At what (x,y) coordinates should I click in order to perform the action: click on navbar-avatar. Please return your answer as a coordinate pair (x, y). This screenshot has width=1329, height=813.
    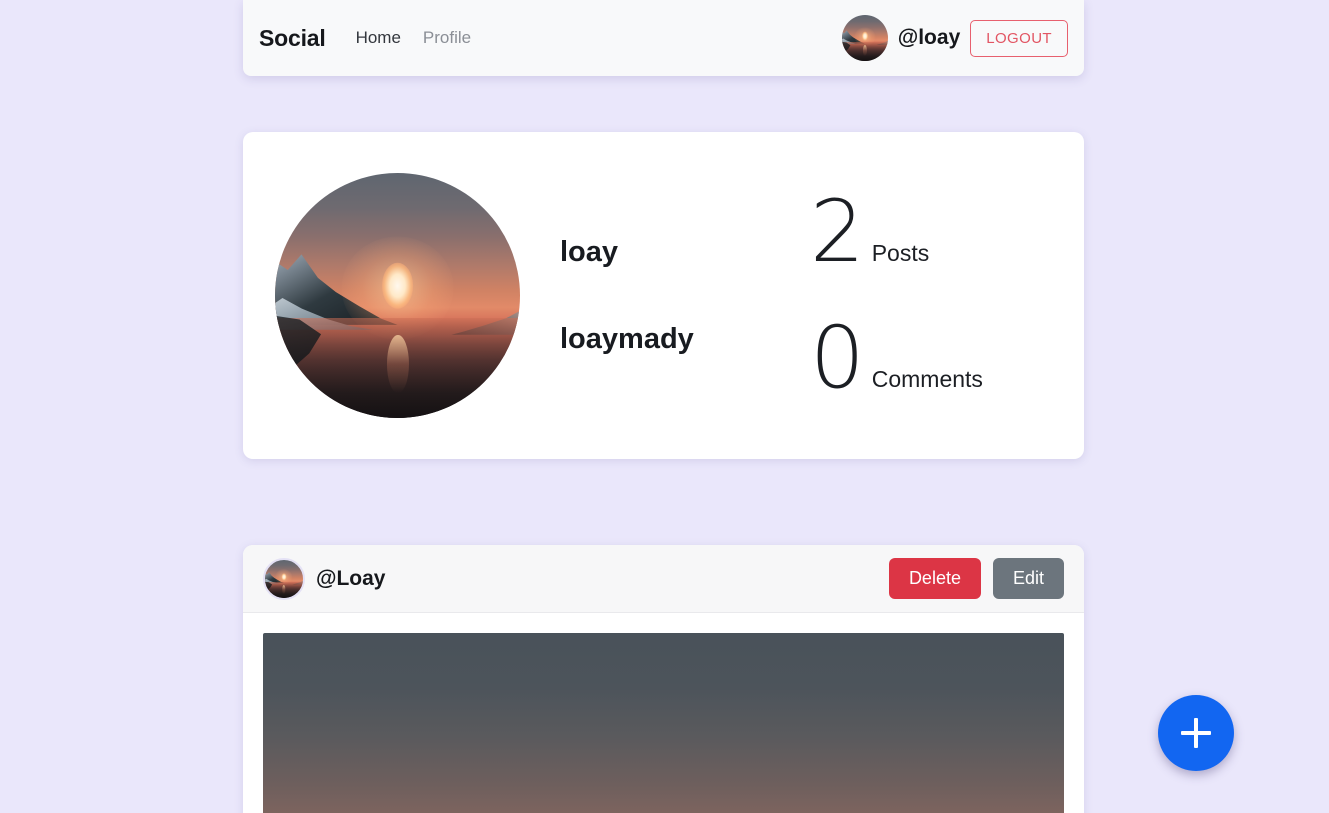
    Looking at the image, I should click on (864, 38).